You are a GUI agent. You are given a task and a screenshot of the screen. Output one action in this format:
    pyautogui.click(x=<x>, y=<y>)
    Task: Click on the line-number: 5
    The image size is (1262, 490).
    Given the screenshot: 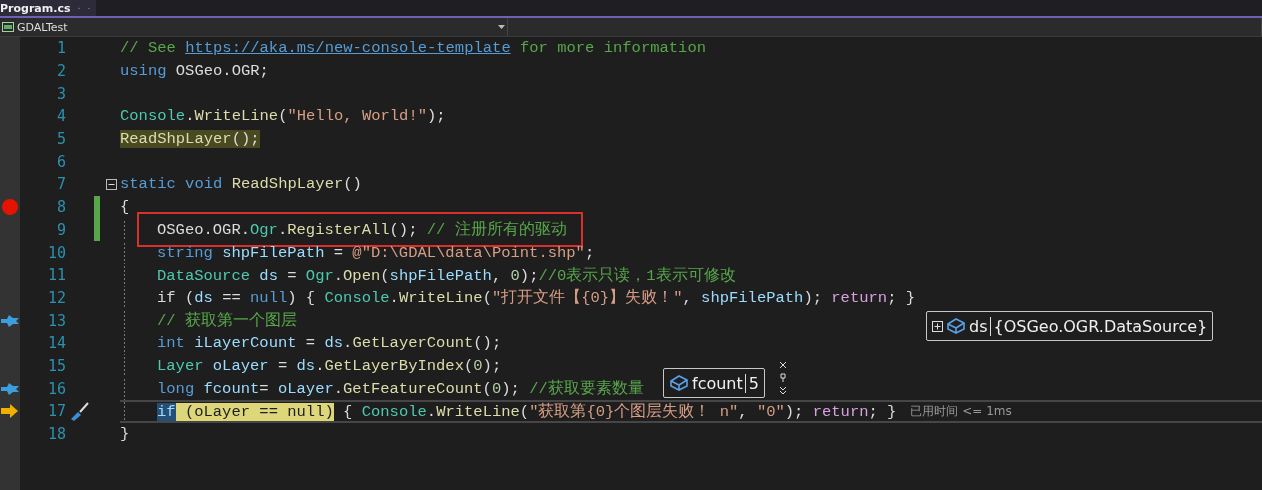 What is the action you would take?
    pyautogui.click(x=60, y=139)
    